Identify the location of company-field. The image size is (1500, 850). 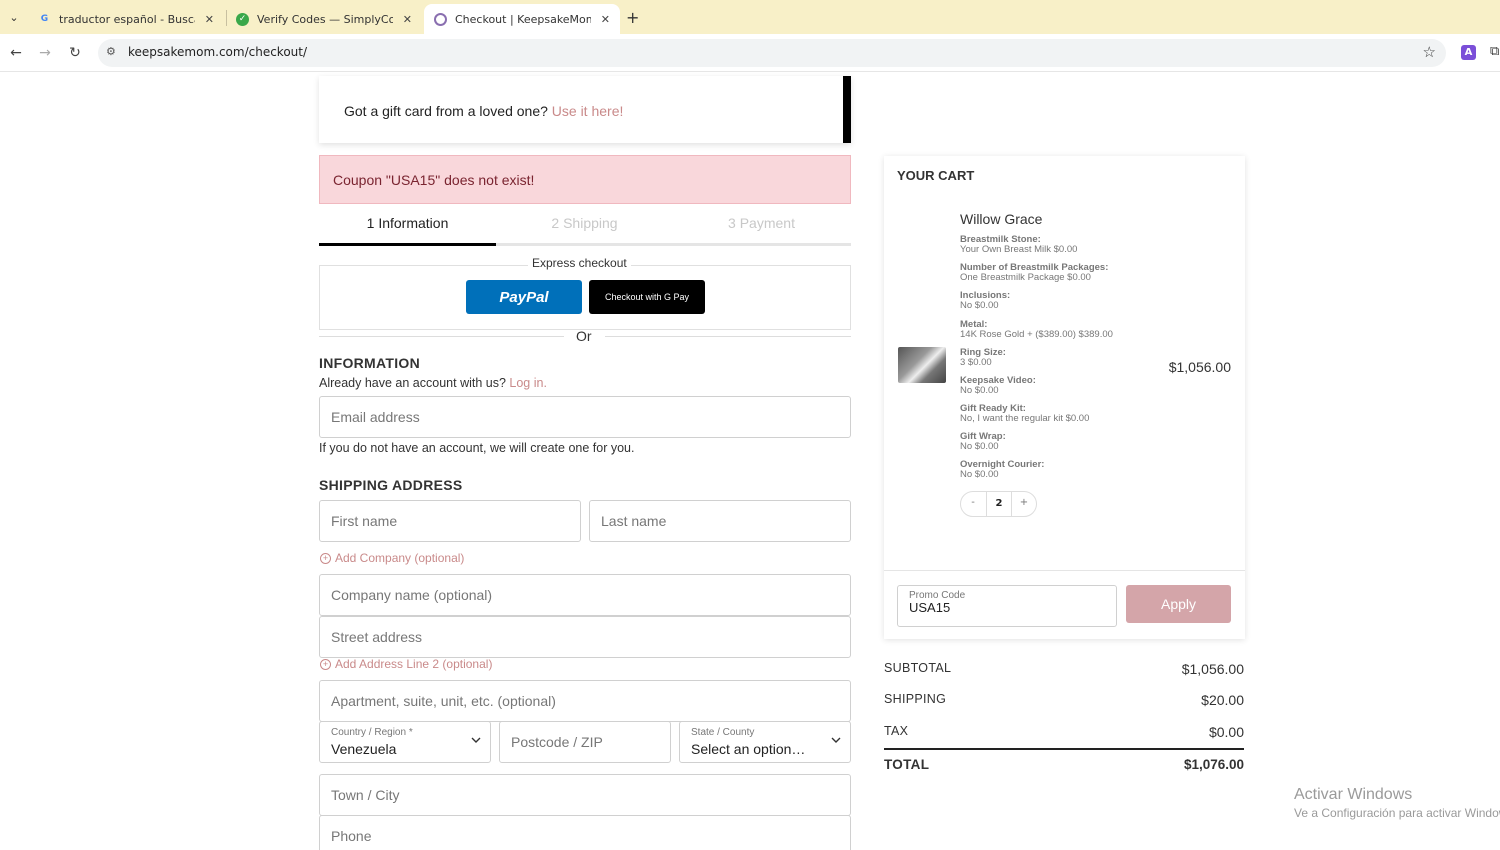
(585, 595).